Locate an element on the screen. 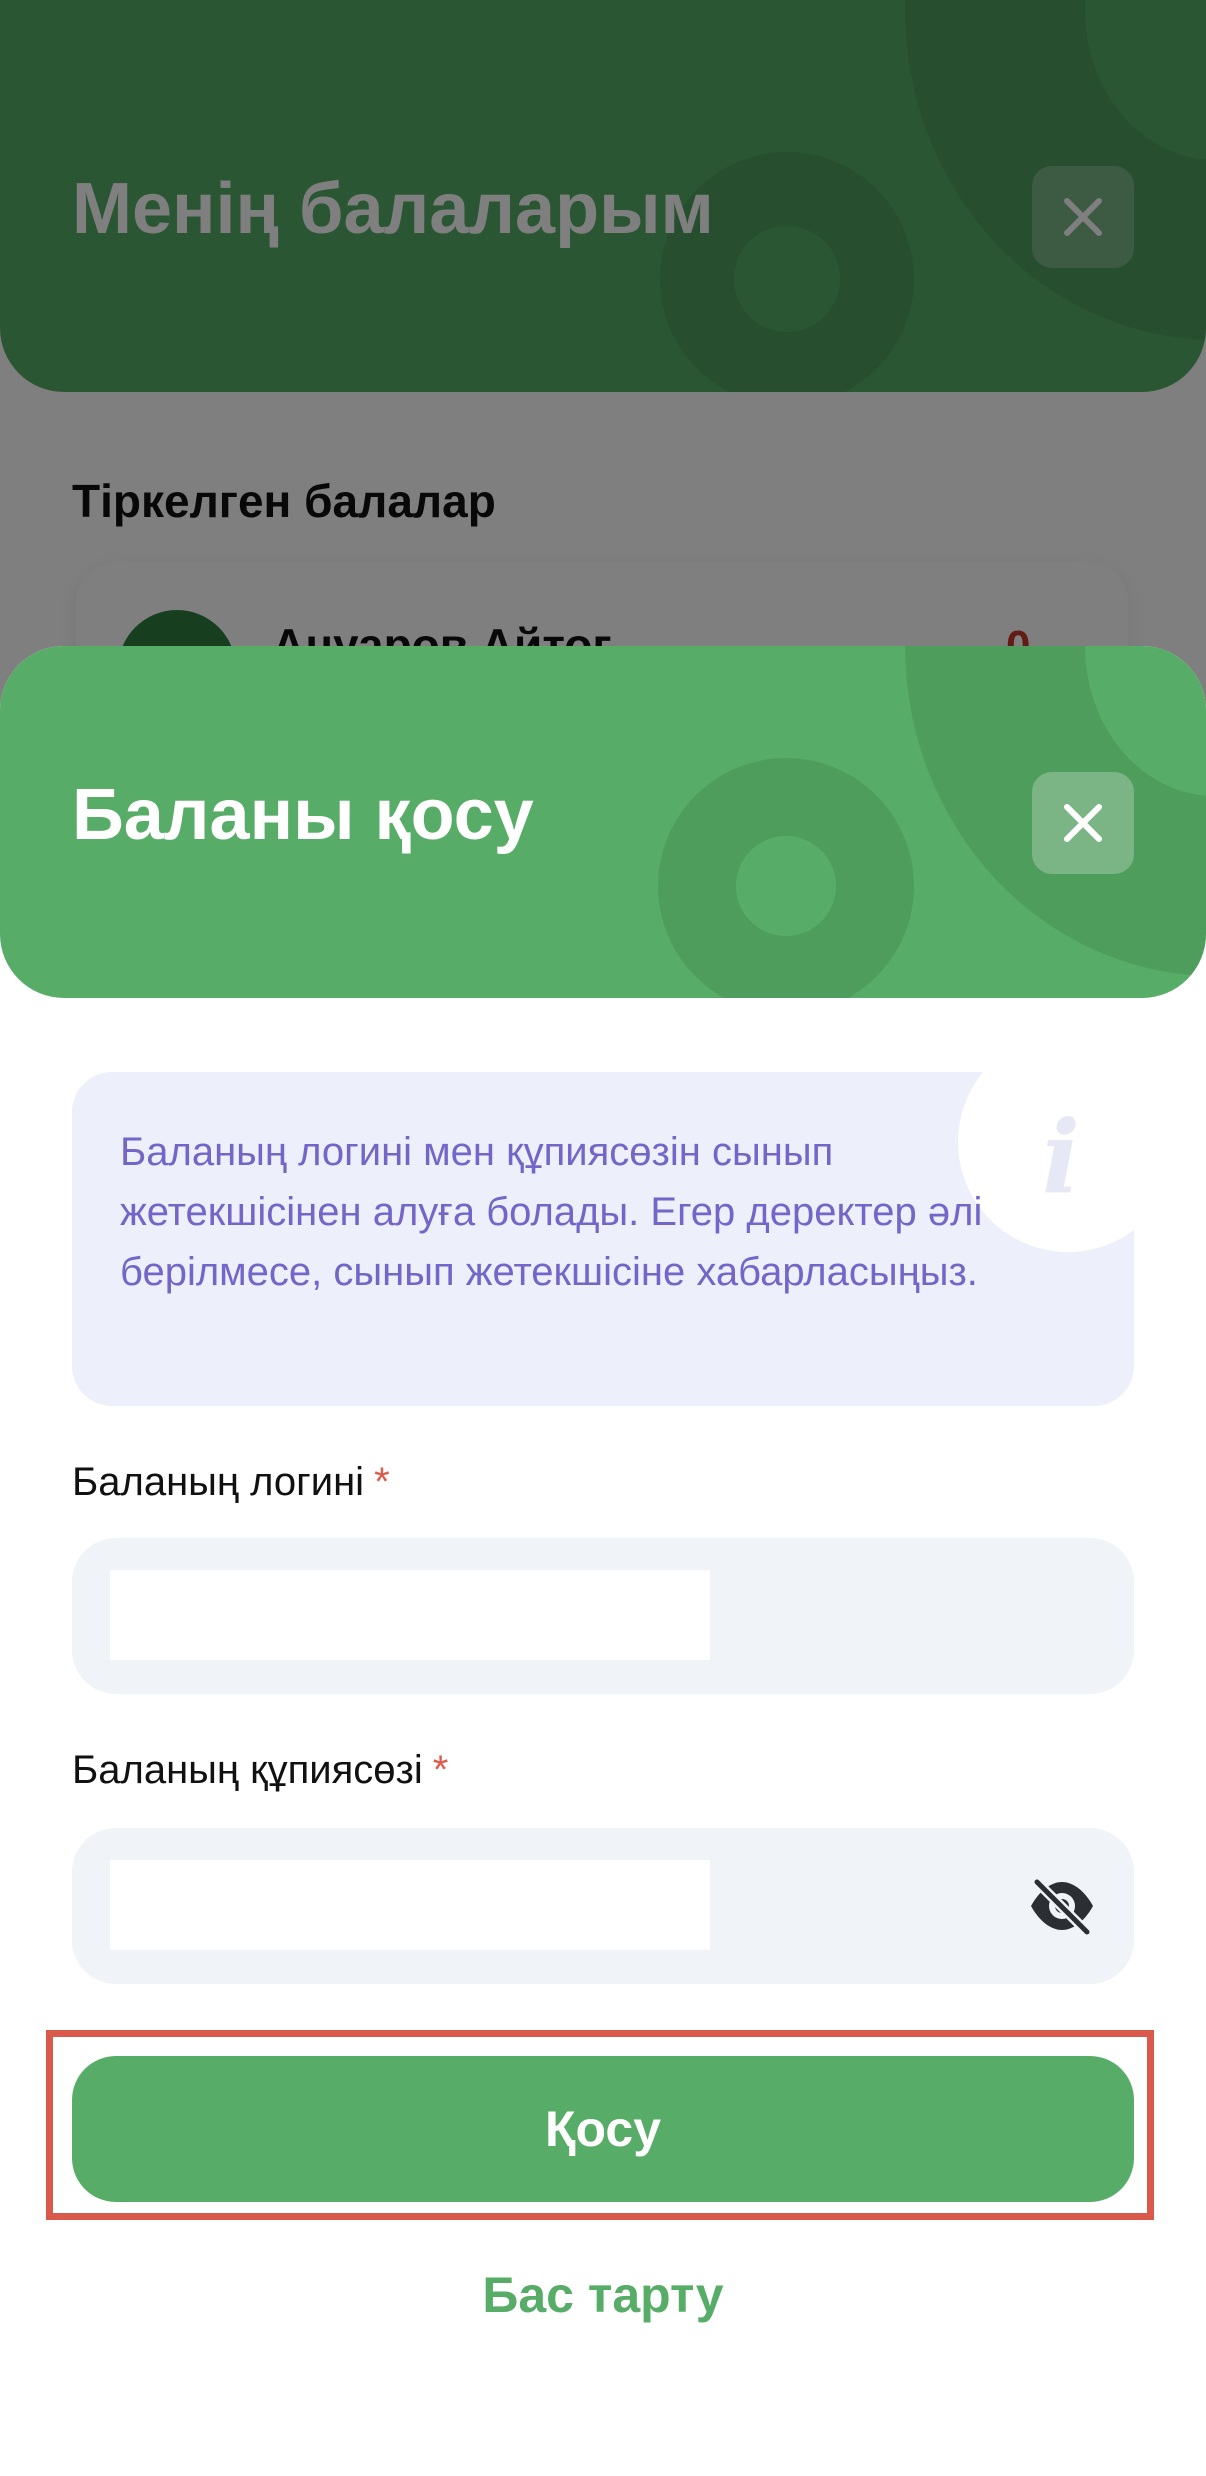  sheet-header: Баланы қосу is located at coordinates (603, 822).